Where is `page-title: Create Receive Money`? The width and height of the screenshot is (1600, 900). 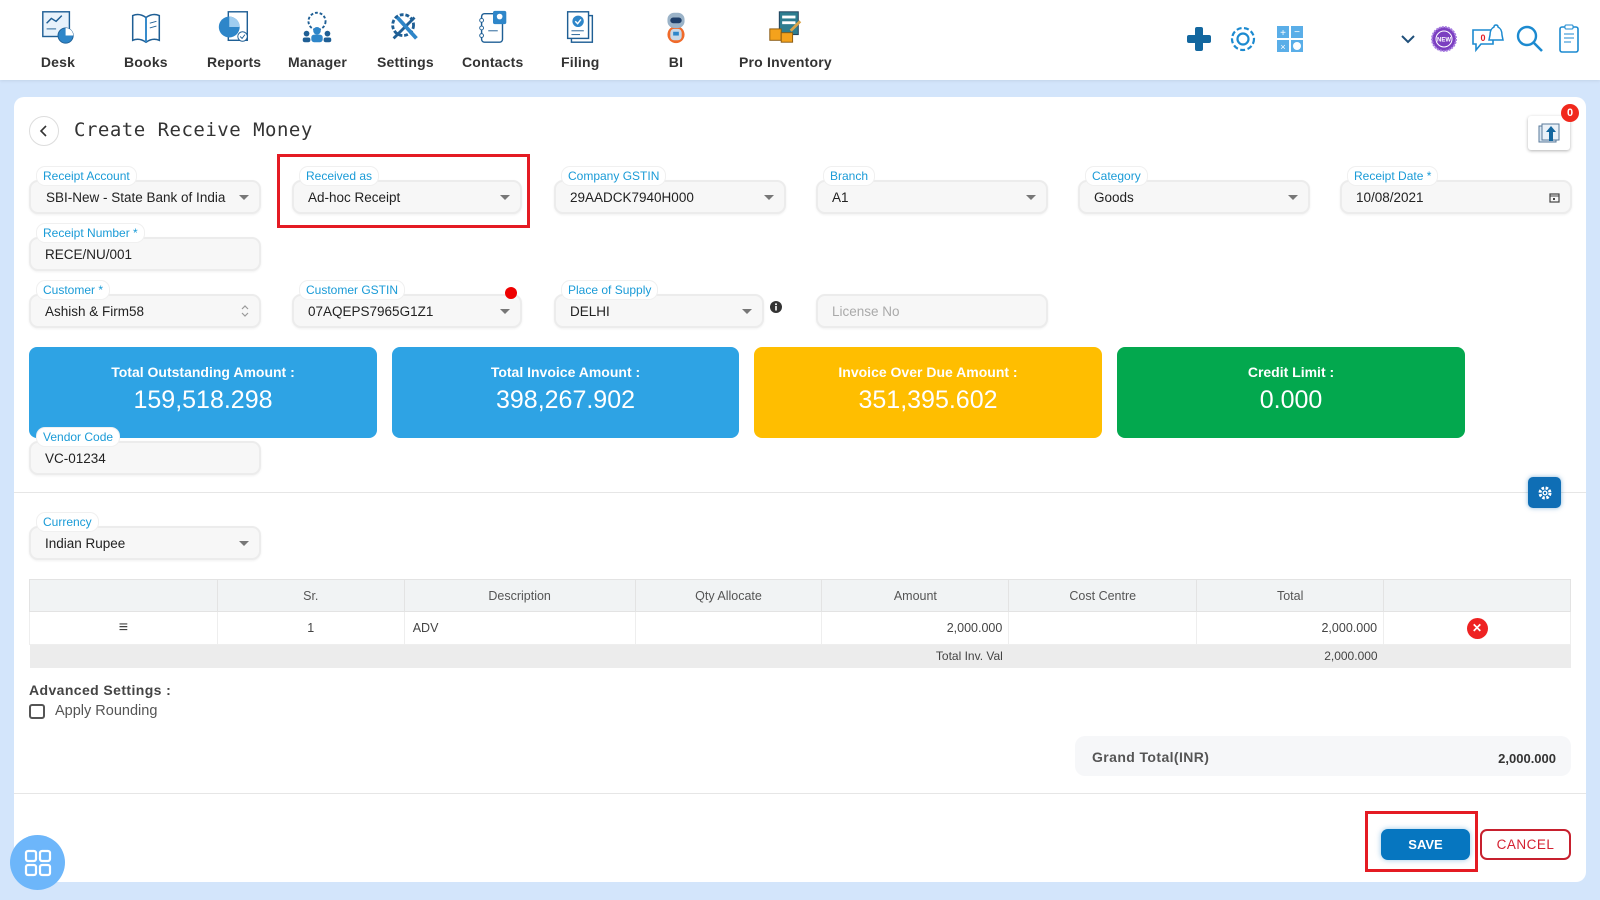 page-title: Create Receive Money is located at coordinates (193, 130).